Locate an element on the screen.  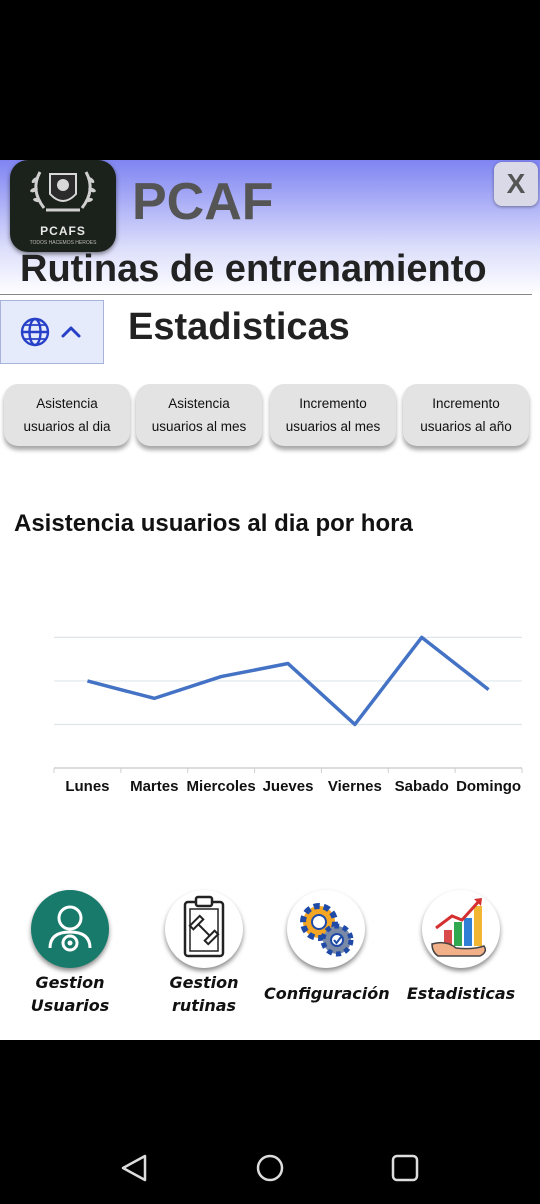
logo-subtext: TODOS HACEMOS HEROES is located at coordinates (63, 243).